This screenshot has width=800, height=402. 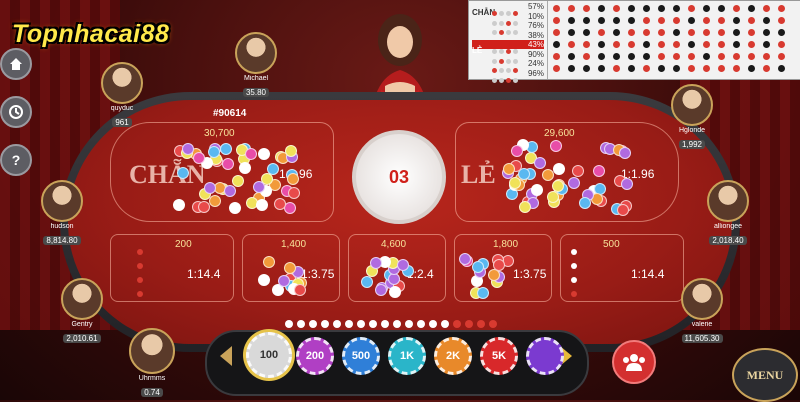 I want to click on menu-button: MENU, so click(x=765, y=375).